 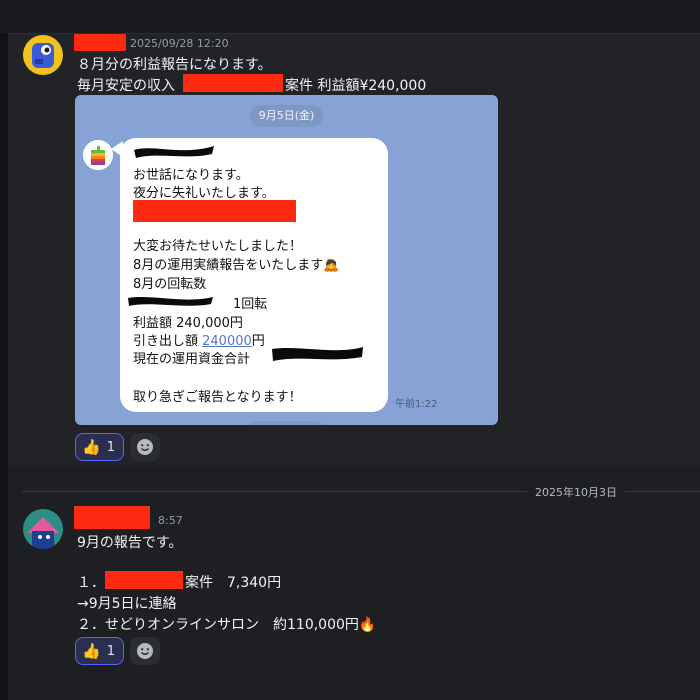 What do you see at coordinates (98, 155) in the screenshot?
I see `sender-avatar` at bounding box center [98, 155].